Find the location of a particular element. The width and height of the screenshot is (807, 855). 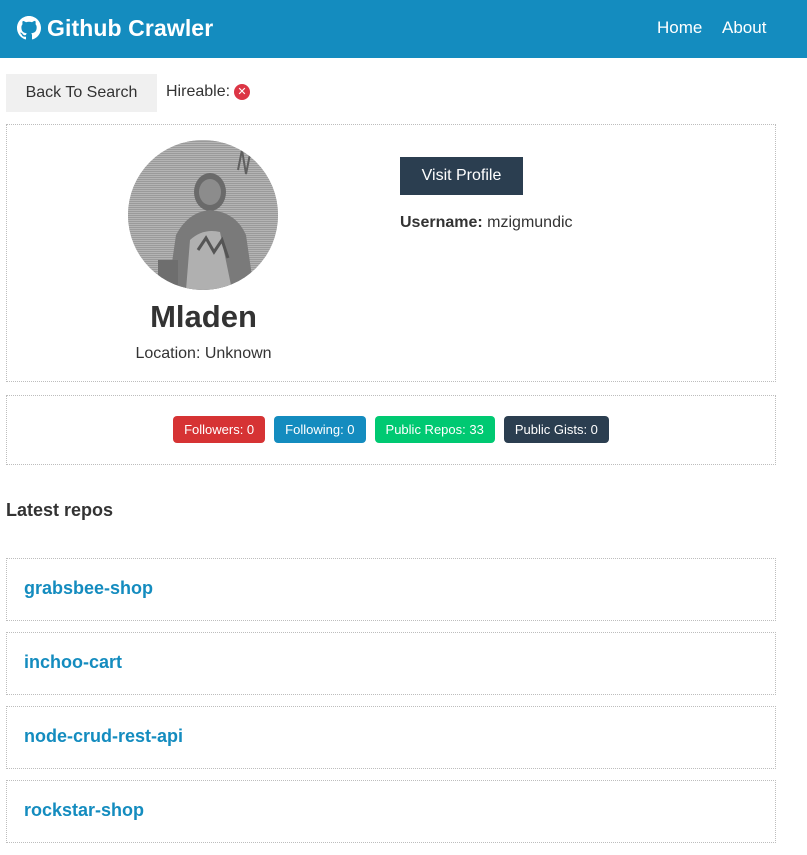

public-gists-badge: Public Gists: 0 is located at coordinates (556, 429).